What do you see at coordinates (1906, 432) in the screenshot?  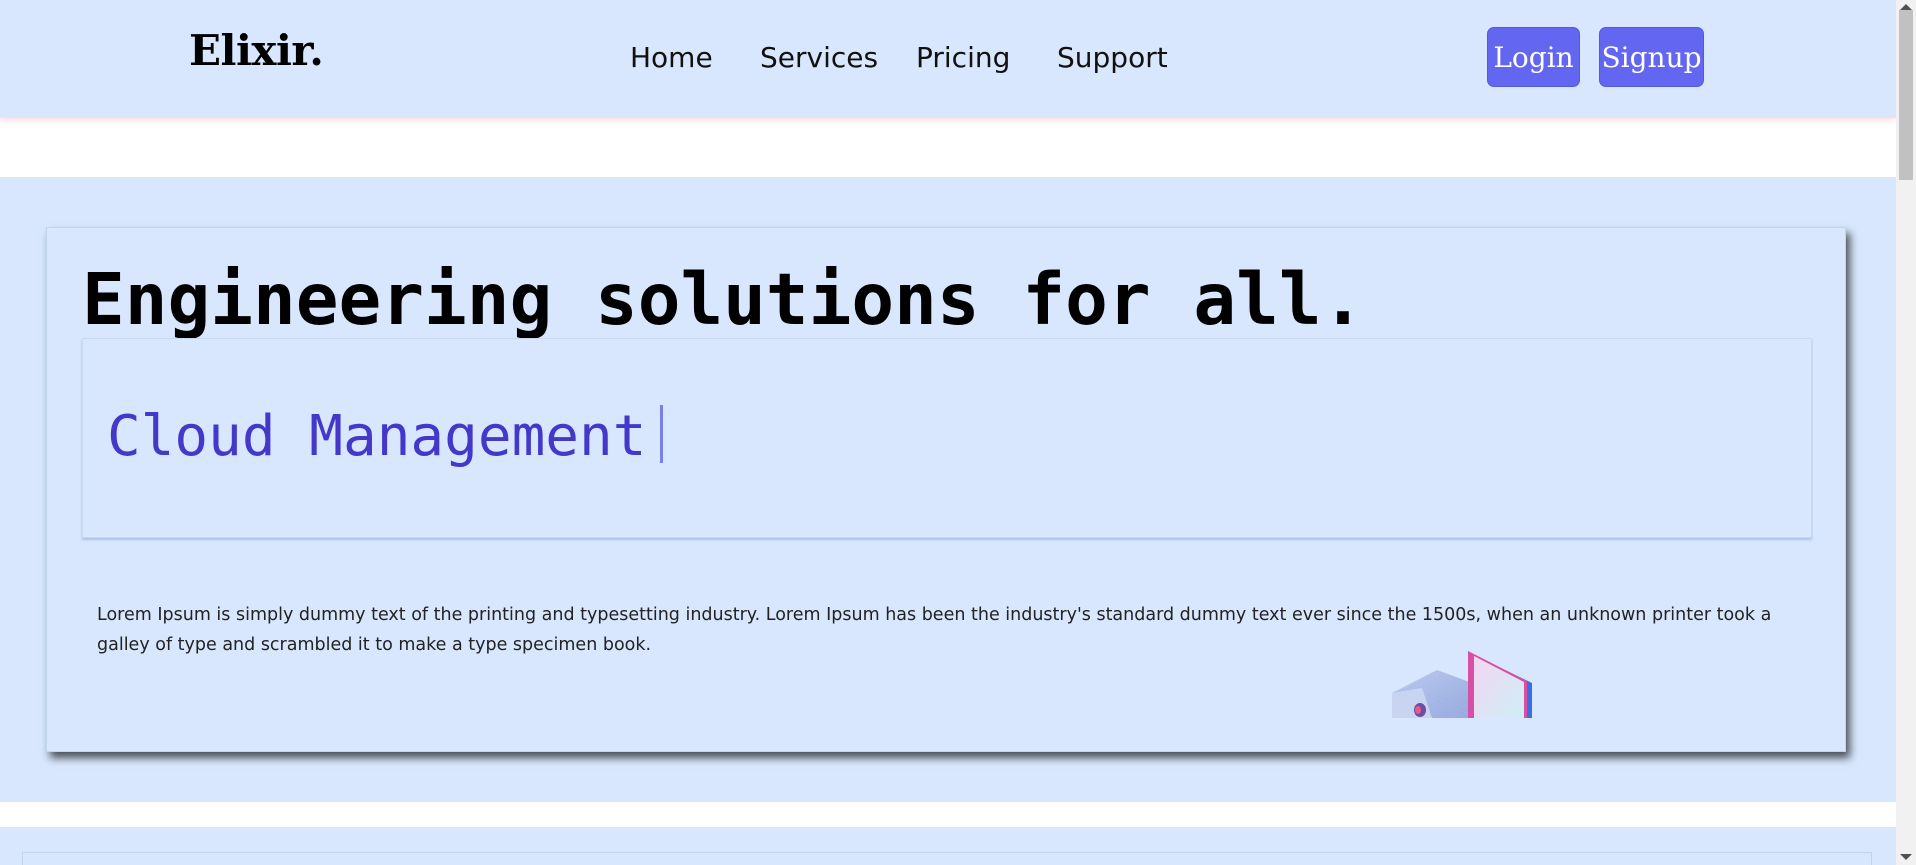 I see `page-scrollbar` at bounding box center [1906, 432].